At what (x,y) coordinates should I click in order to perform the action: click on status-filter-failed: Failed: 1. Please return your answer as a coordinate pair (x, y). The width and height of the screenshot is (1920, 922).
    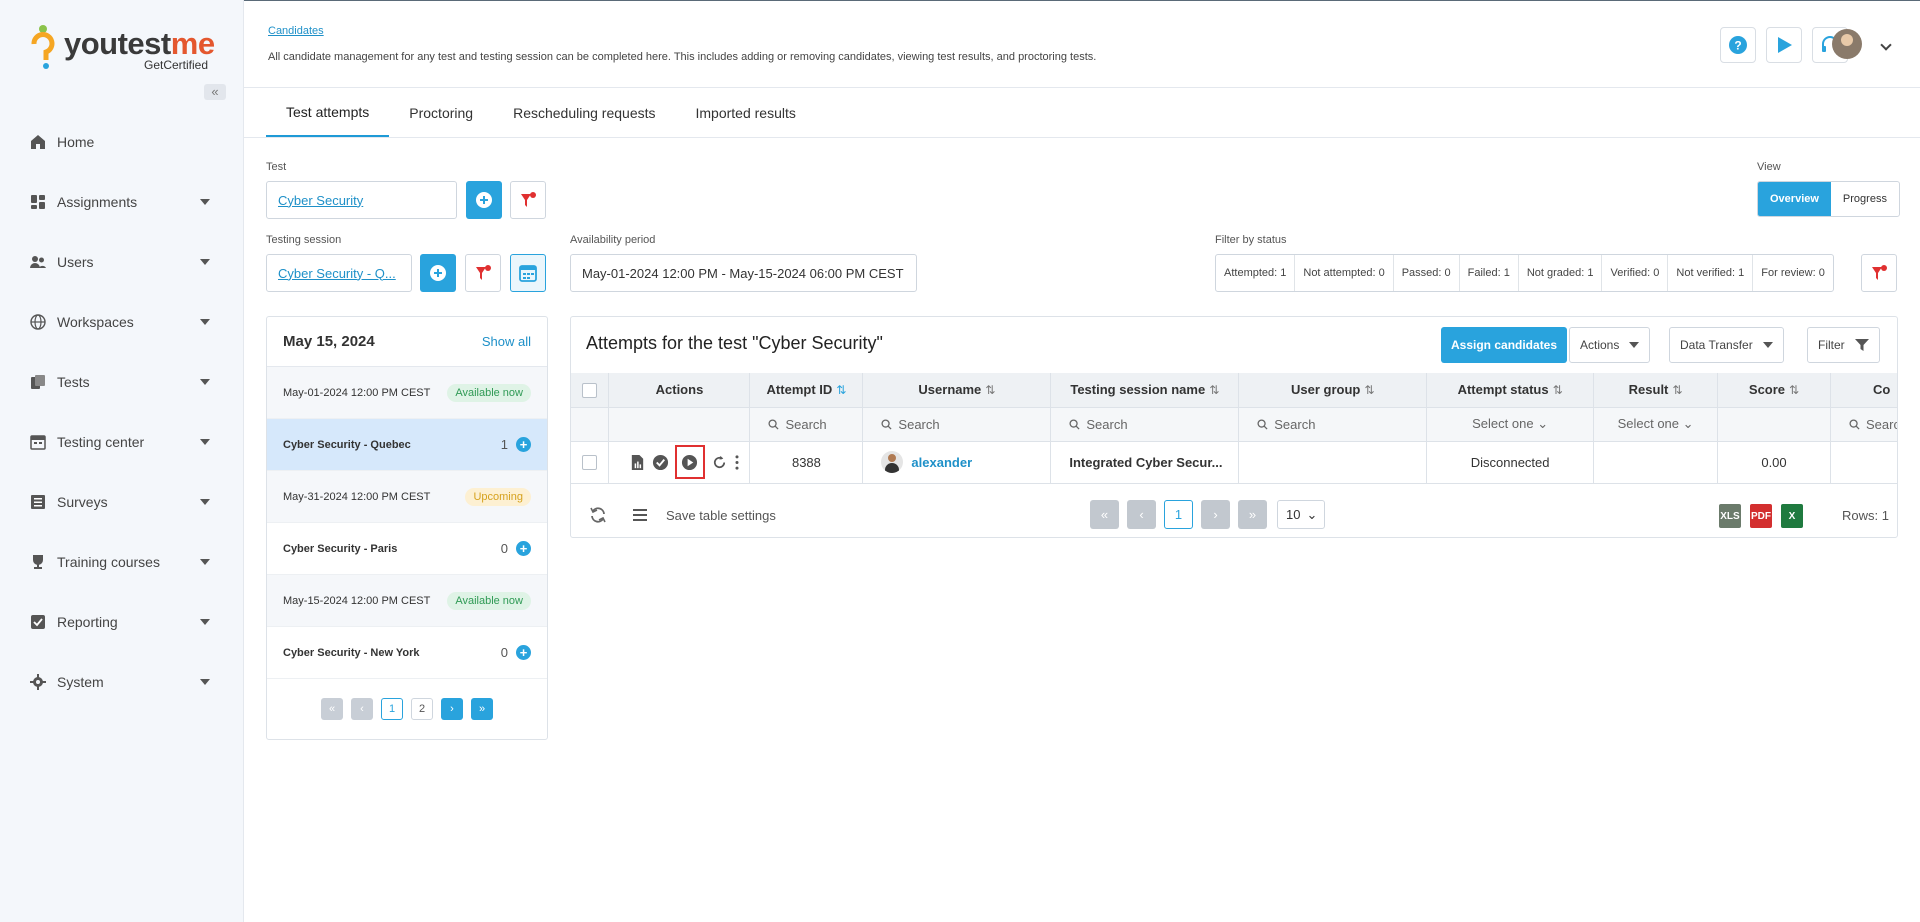
    Looking at the image, I should click on (1489, 273).